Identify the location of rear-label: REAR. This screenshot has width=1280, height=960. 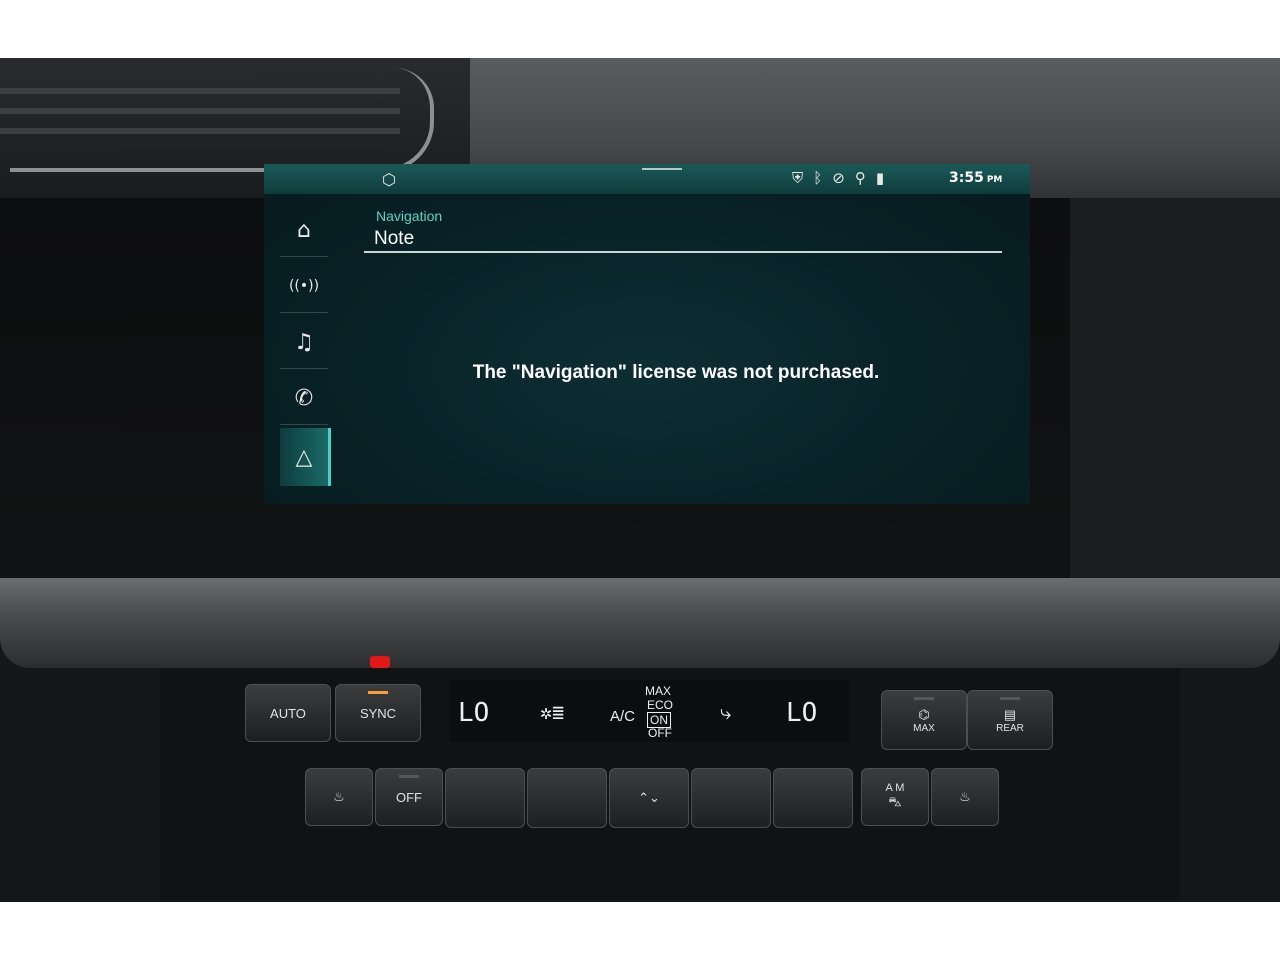
(1010, 728).